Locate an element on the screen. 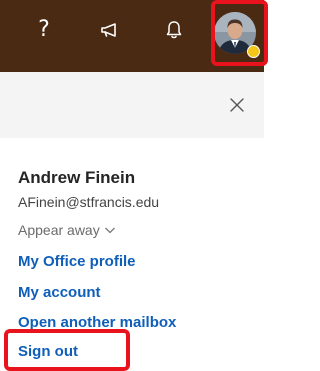  highlight-box-avatar is located at coordinates (239, 33).